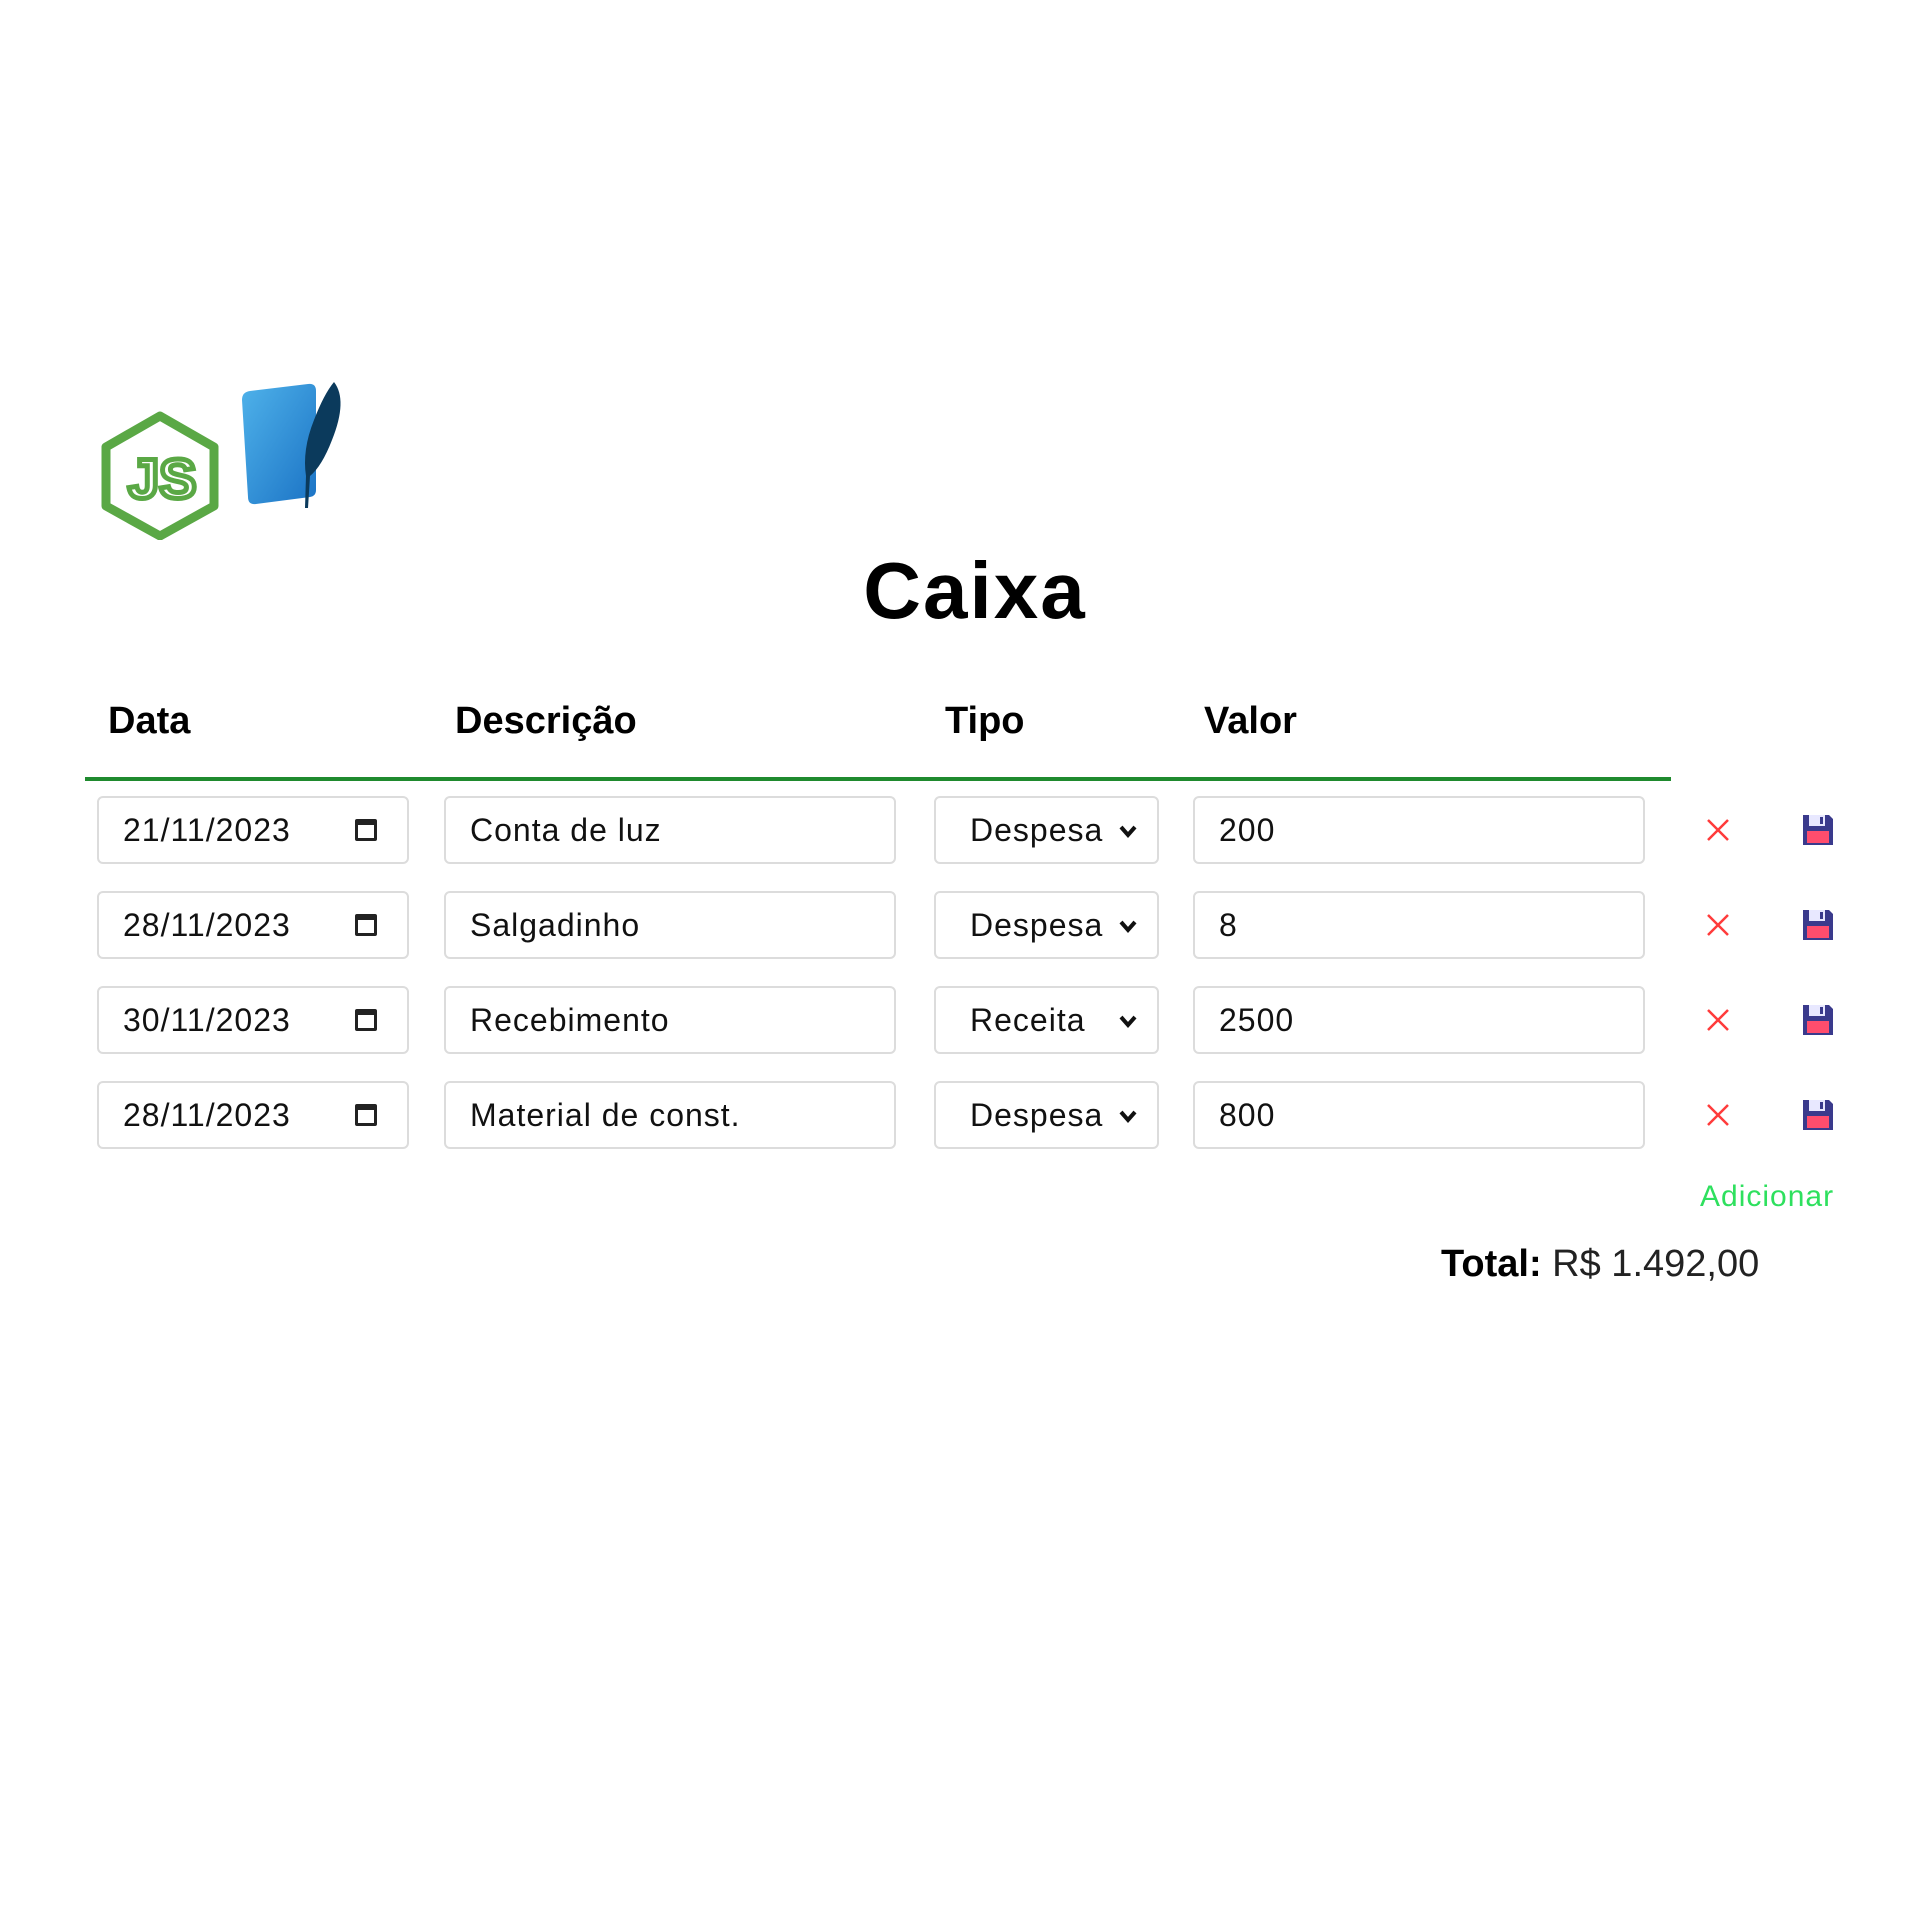 The height and width of the screenshot is (1920, 1920). Describe the element at coordinates (1028, 1019) in the screenshot. I see `type-value: Receita` at that location.